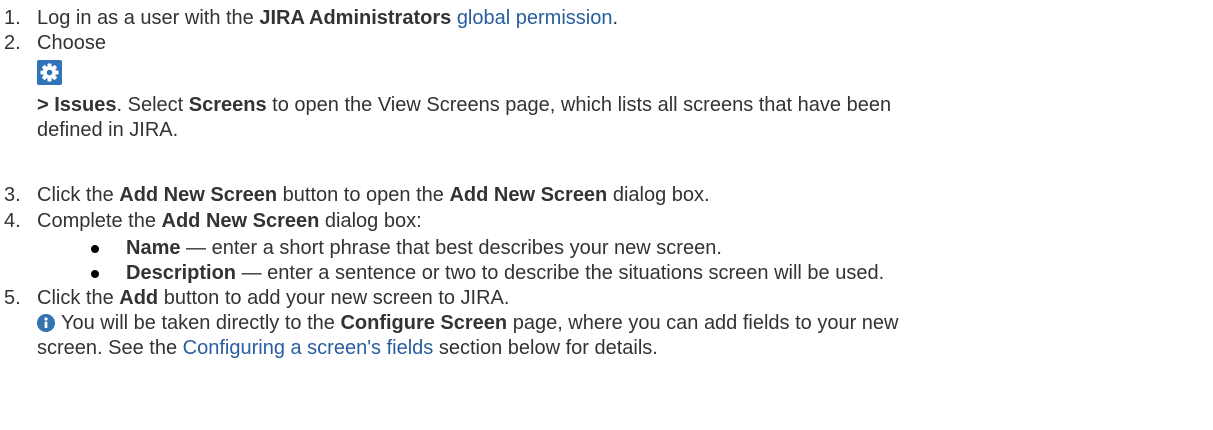 The height and width of the screenshot is (430, 1213). I want to click on step-text-part: dialog box., so click(658, 195).